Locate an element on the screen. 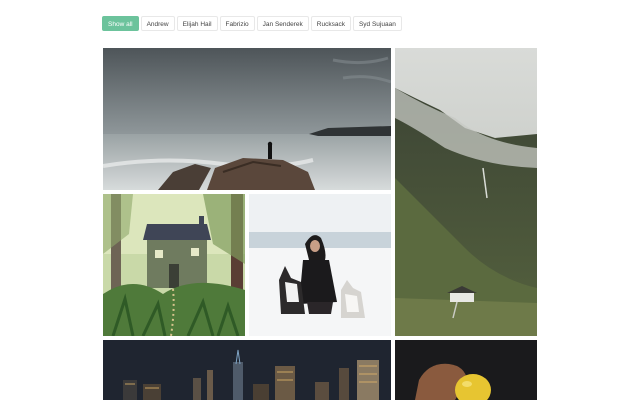  woman-huskies-image is located at coordinates (320, 265).